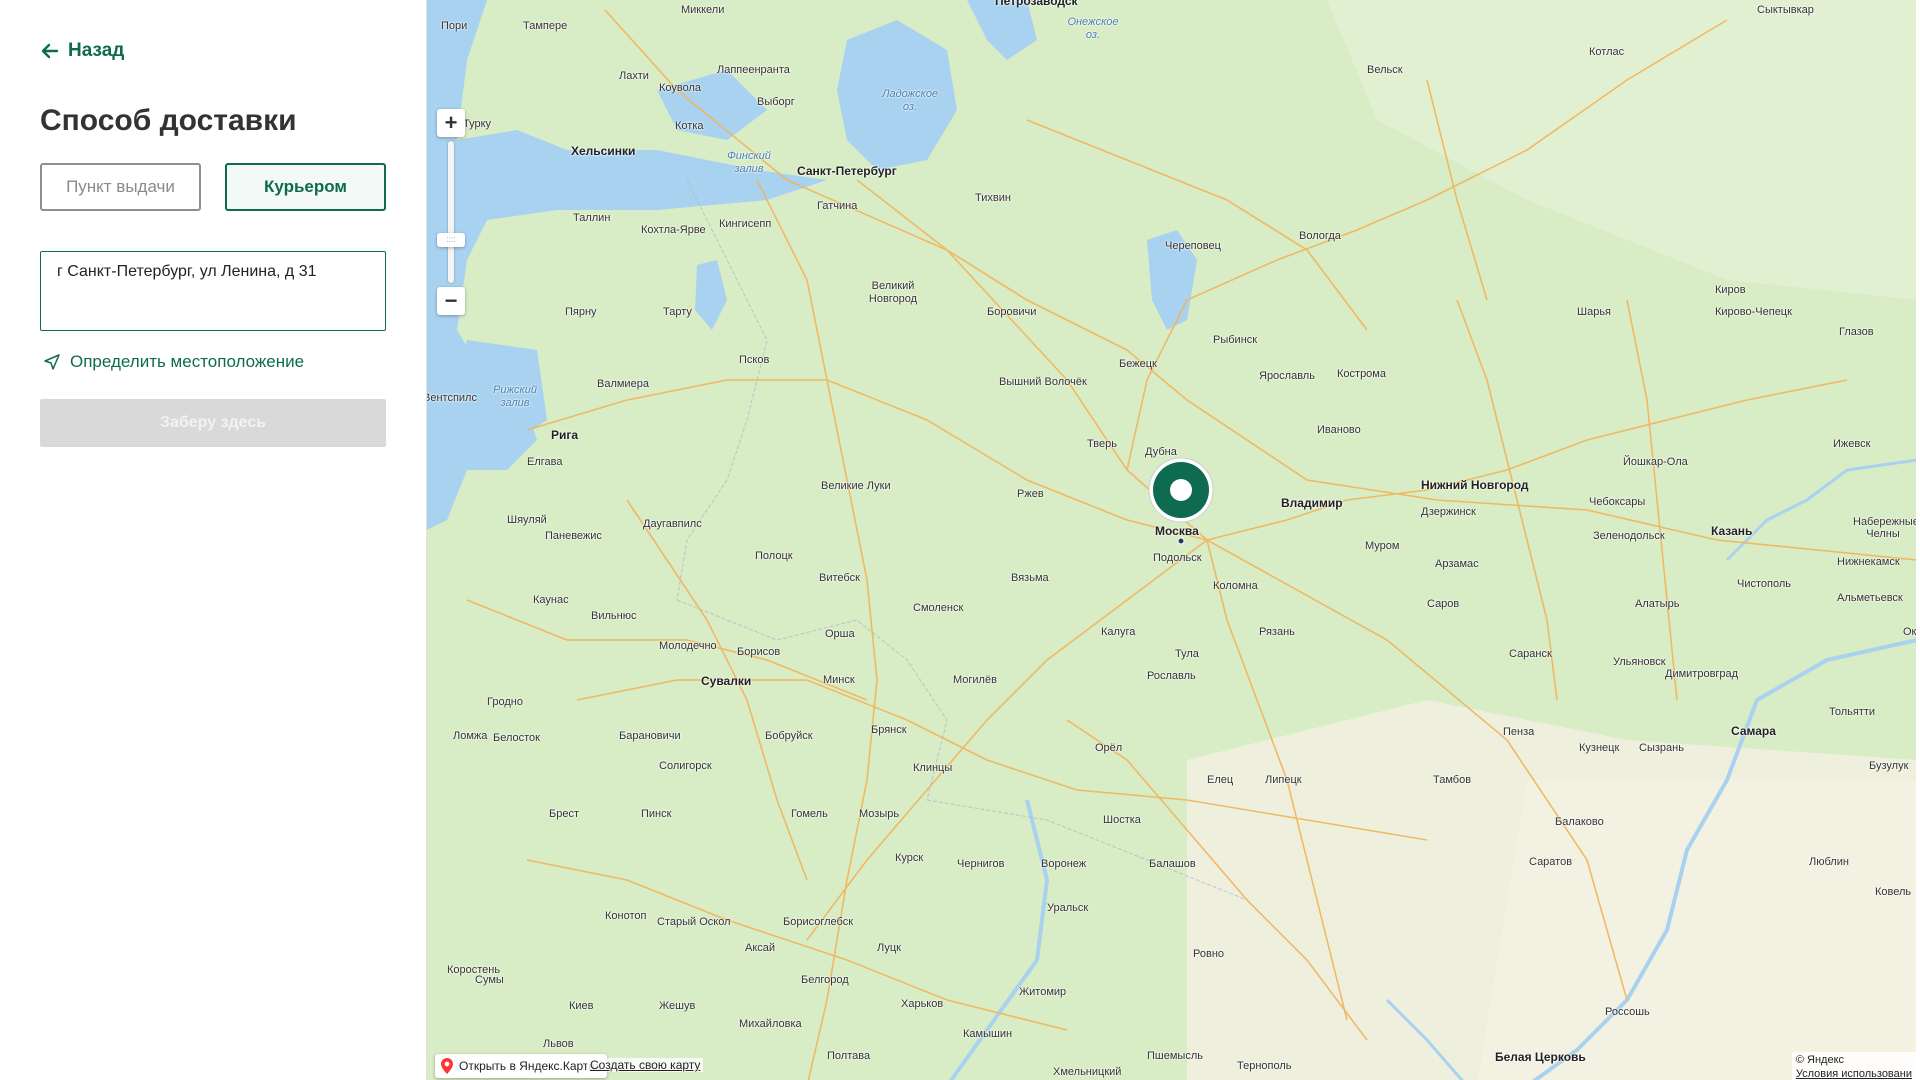 Image resolution: width=1920 pixels, height=1080 pixels. What do you see at coordinates (1235, 340) in the screenshot?
I see `city-label: Рыбинск` at bounding box center [1235, 340].